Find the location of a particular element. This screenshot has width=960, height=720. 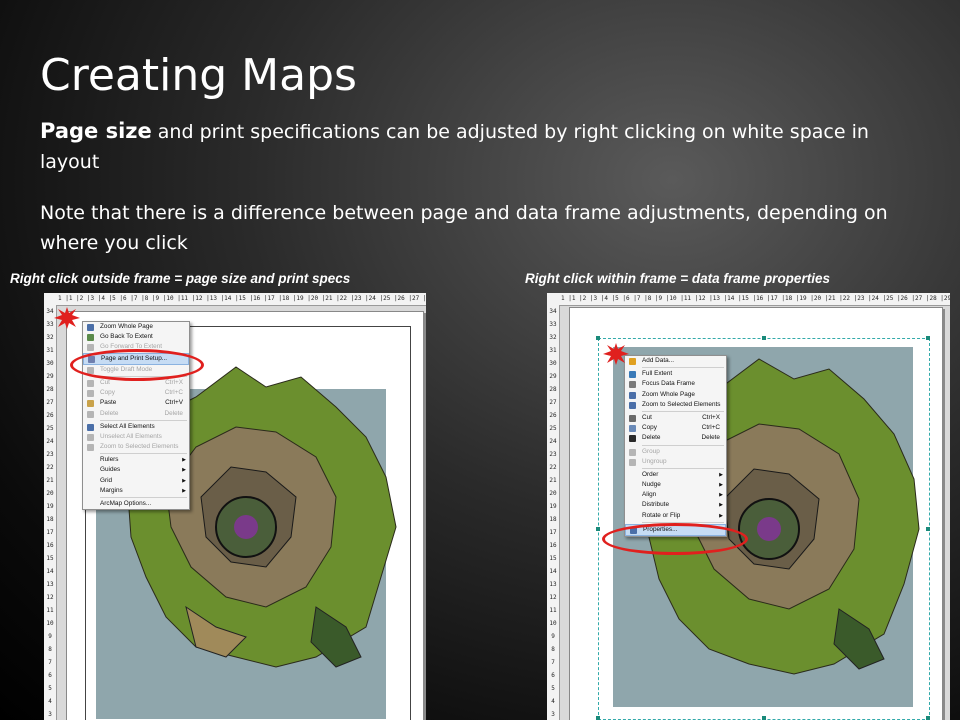

add-data-icon is located at coordinates (632, 361).